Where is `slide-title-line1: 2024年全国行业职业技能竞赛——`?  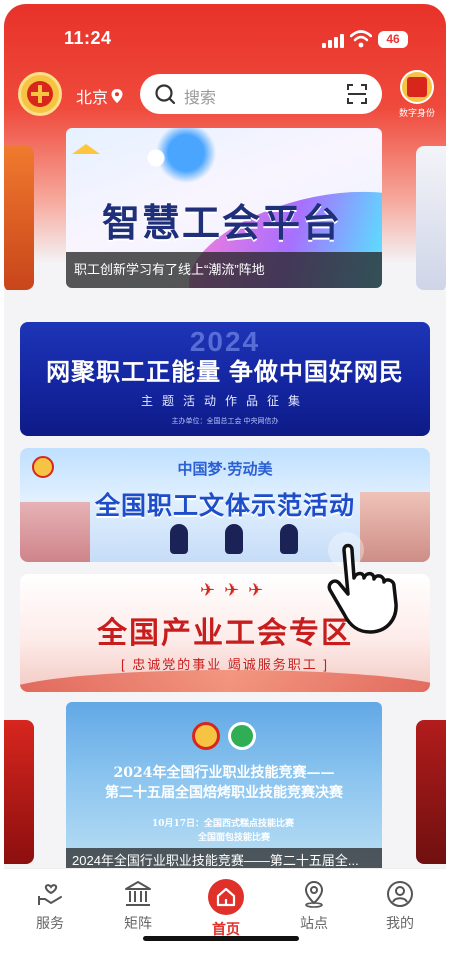
slide-title-line1: 2024年全国行业职业技能竞赛—— is located at coordinates (224, 773).